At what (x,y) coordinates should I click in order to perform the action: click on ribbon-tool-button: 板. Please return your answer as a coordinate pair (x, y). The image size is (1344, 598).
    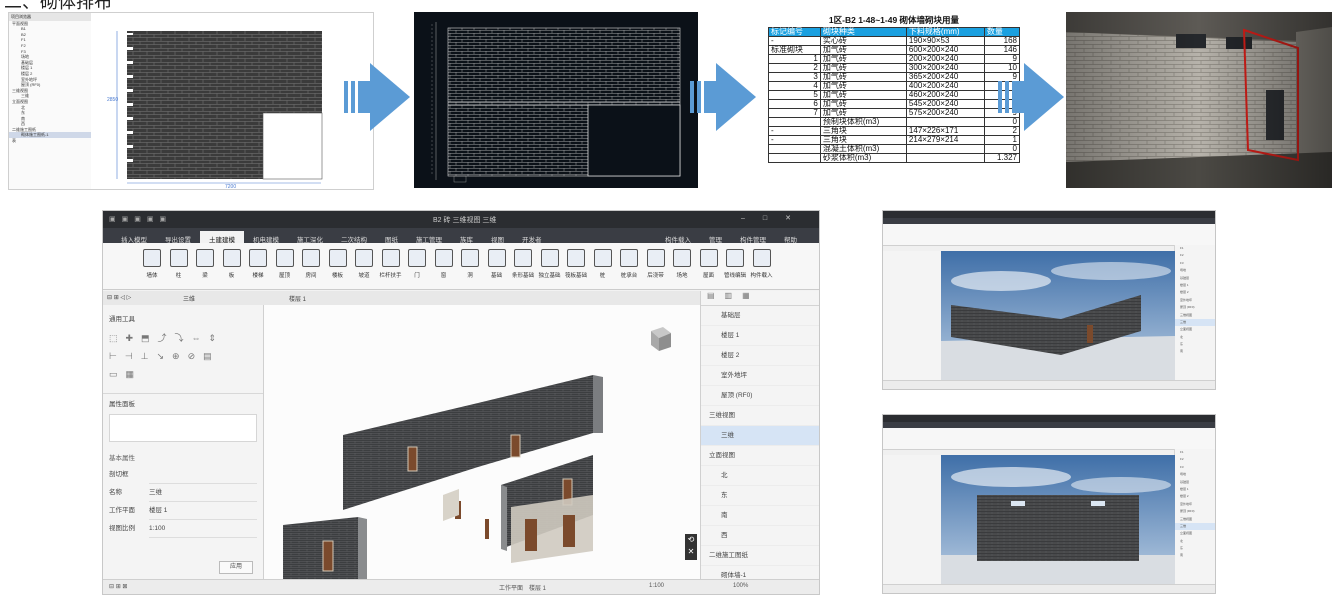
    Looking at the image, I should click on (232, 267).